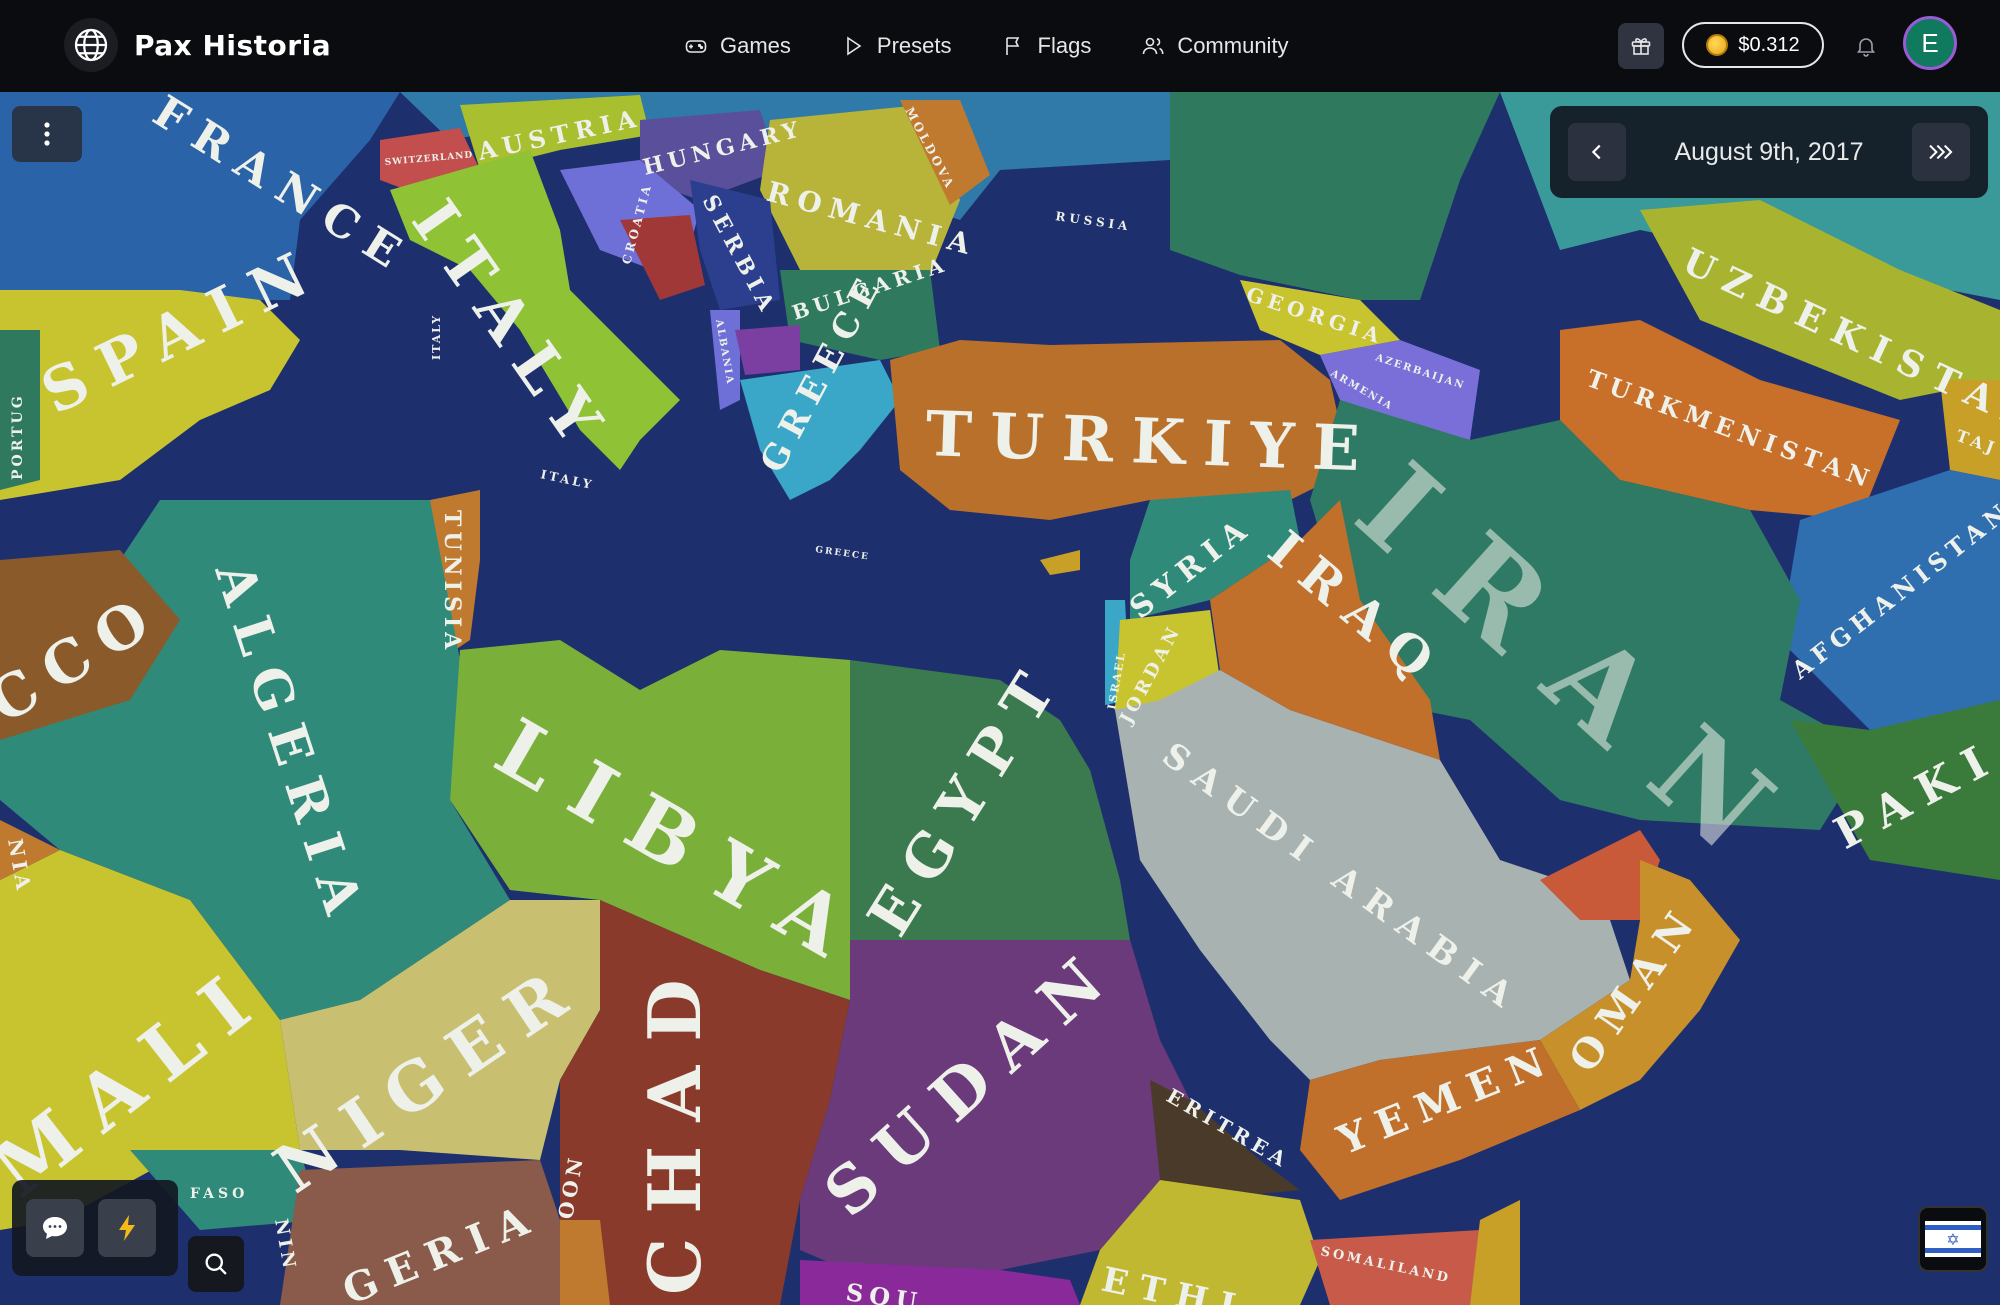 The image size is (2000, 1305). I want to click on gift-icon, so click(1641, 46).